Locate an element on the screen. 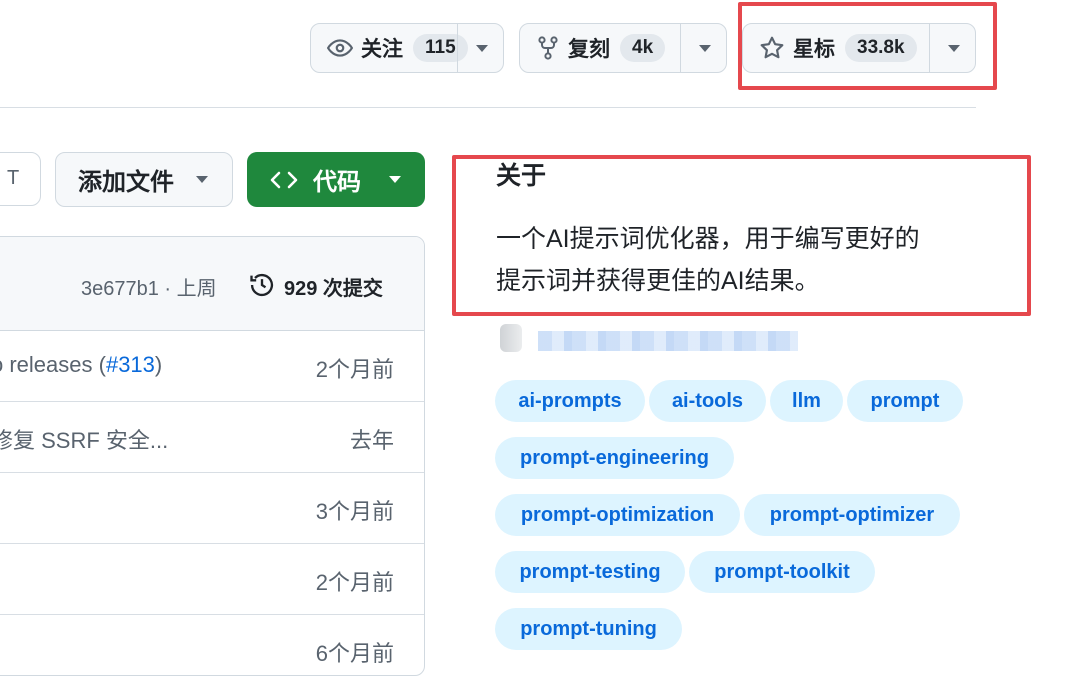  add-file-label: 添加文件 is located at coordinates (126, 182).